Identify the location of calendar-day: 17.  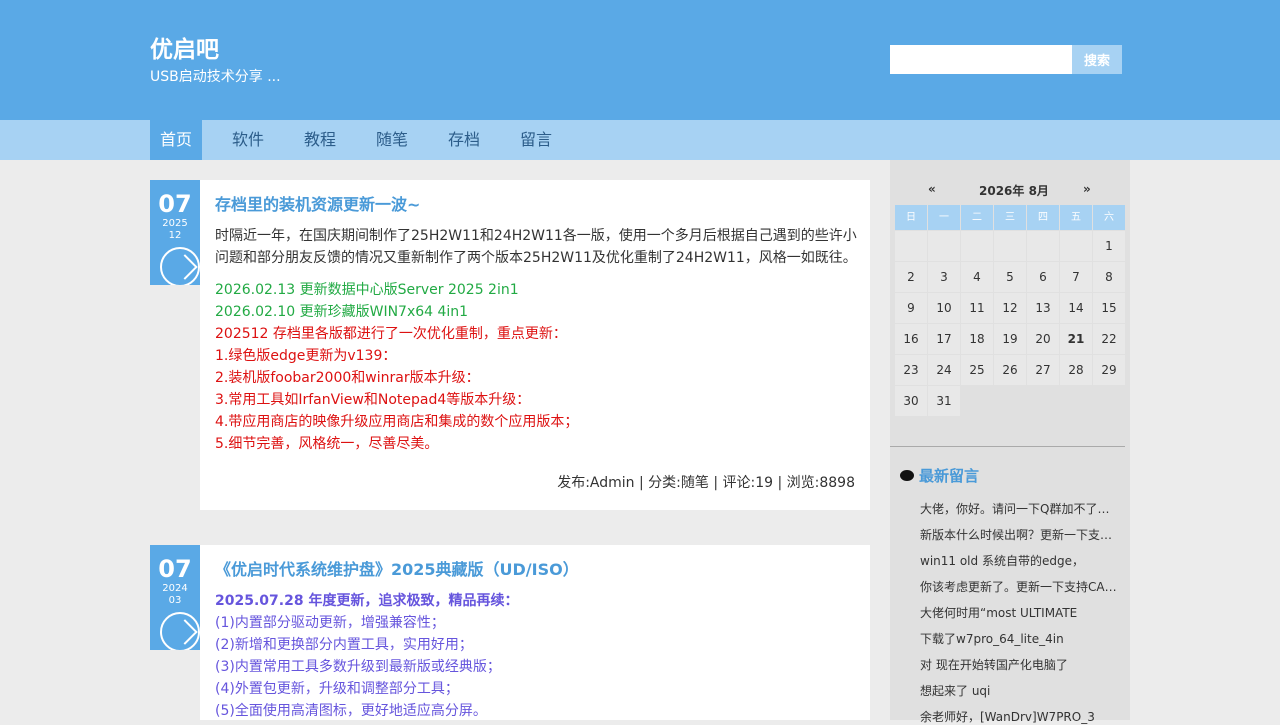
(944, 339).